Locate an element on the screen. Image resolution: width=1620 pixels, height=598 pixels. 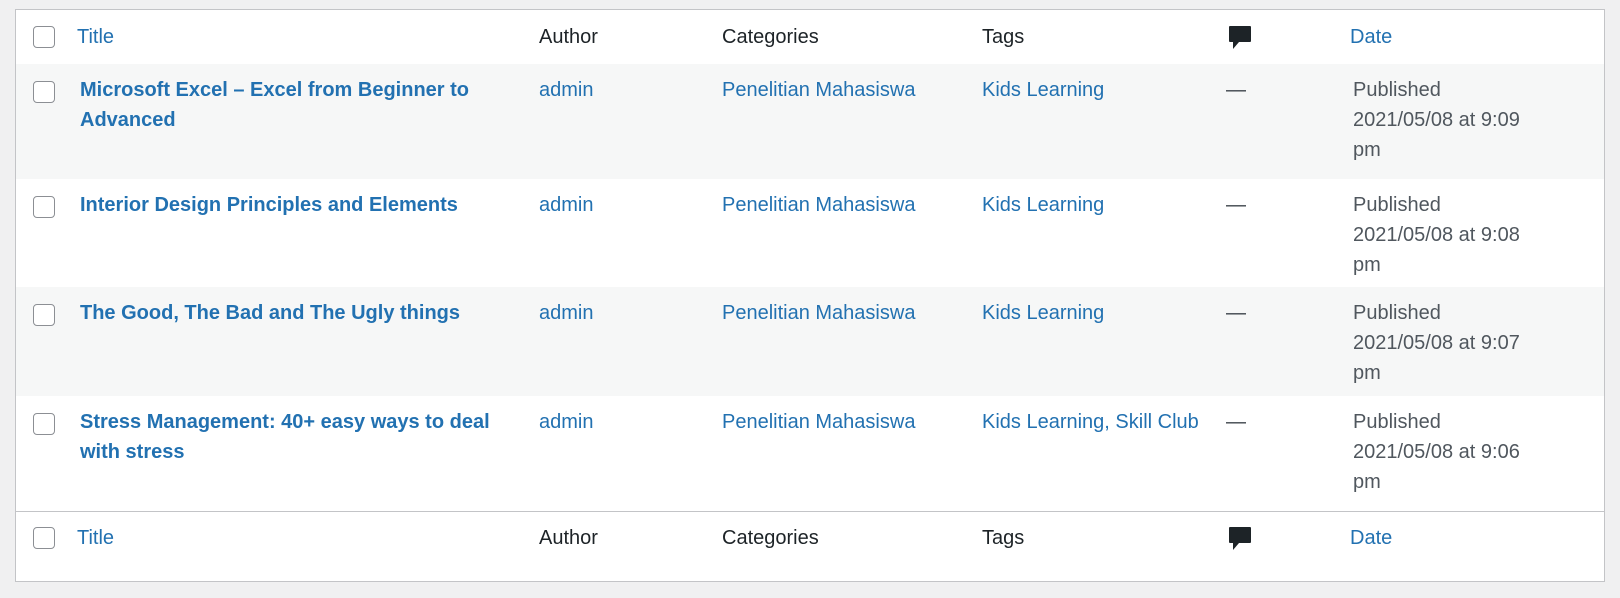
table-footer: Title Author Categories Tags Date is located at coordinates (810, 539).